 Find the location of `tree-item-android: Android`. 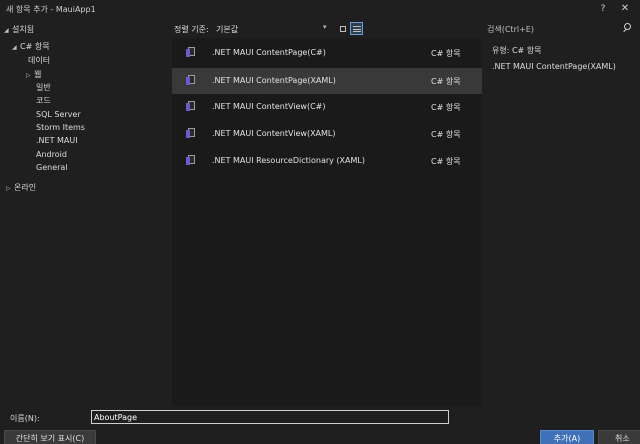

tree-item-android: Android is located at coordinates (51, 154).